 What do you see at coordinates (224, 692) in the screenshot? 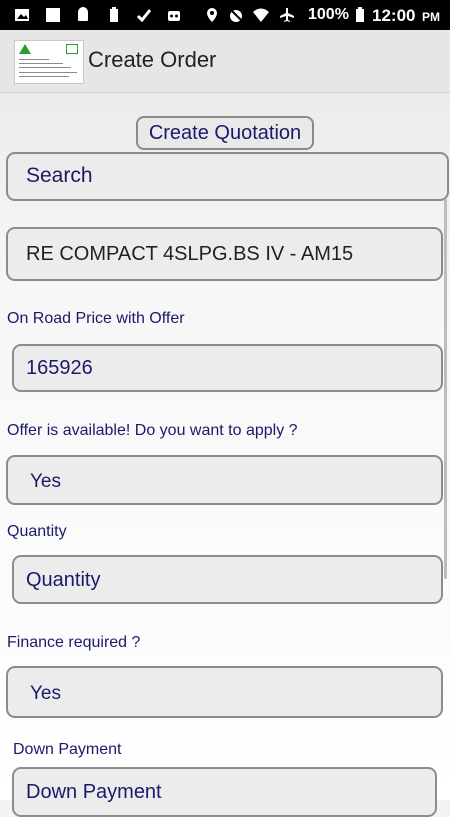
I see `finance-select: Yes` at bounding box center [224, 692].